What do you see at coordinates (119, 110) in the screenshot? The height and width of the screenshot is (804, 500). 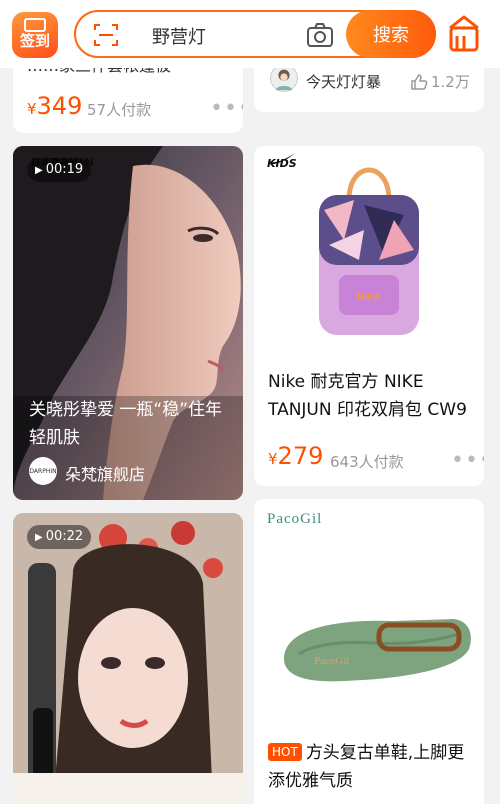 I see `sold-count: 57人付款` at bounding box center [119, 110].